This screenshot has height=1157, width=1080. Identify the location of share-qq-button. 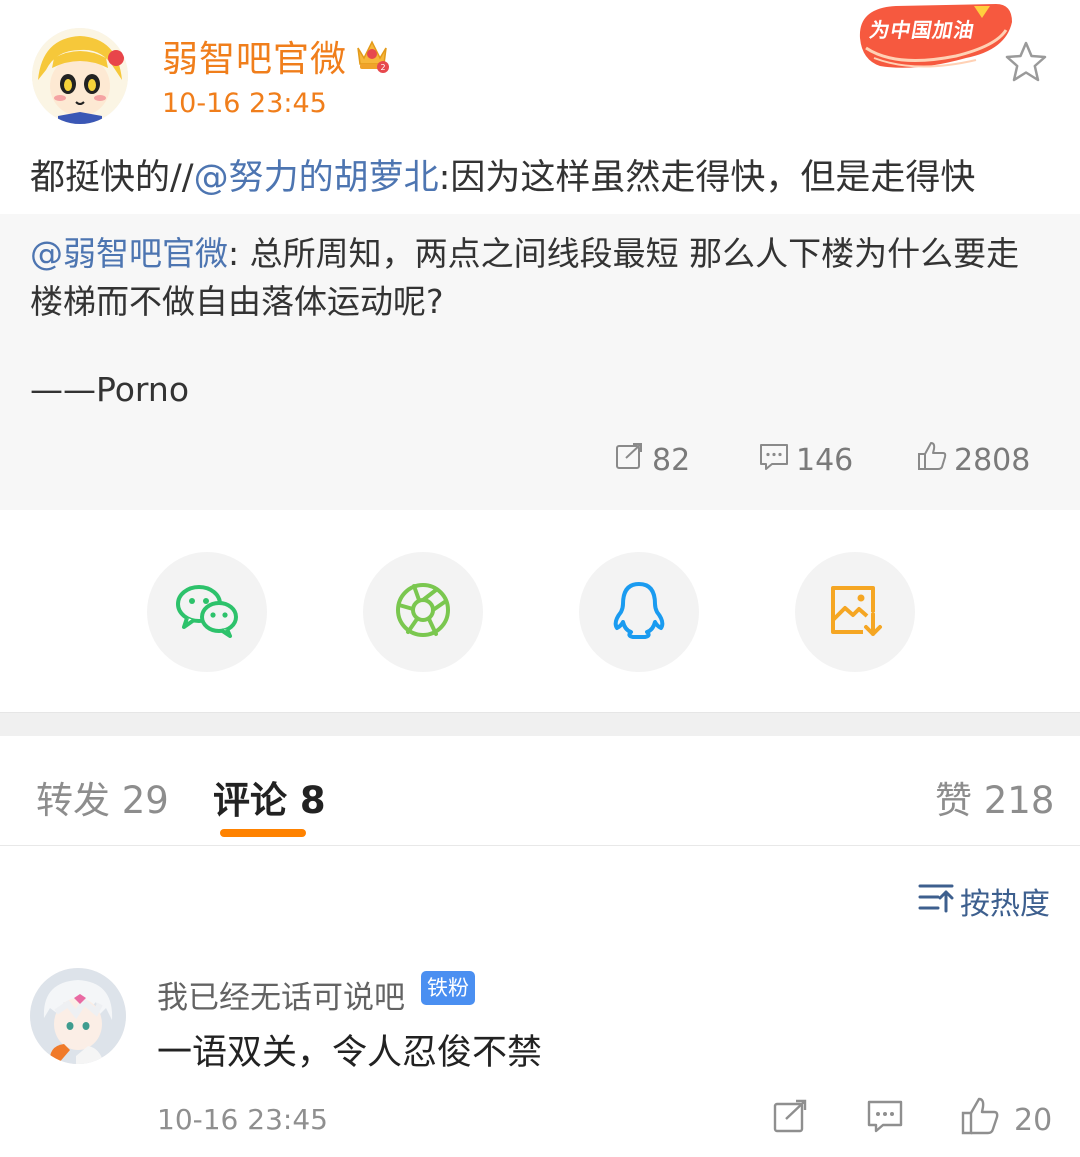
(639, 612).